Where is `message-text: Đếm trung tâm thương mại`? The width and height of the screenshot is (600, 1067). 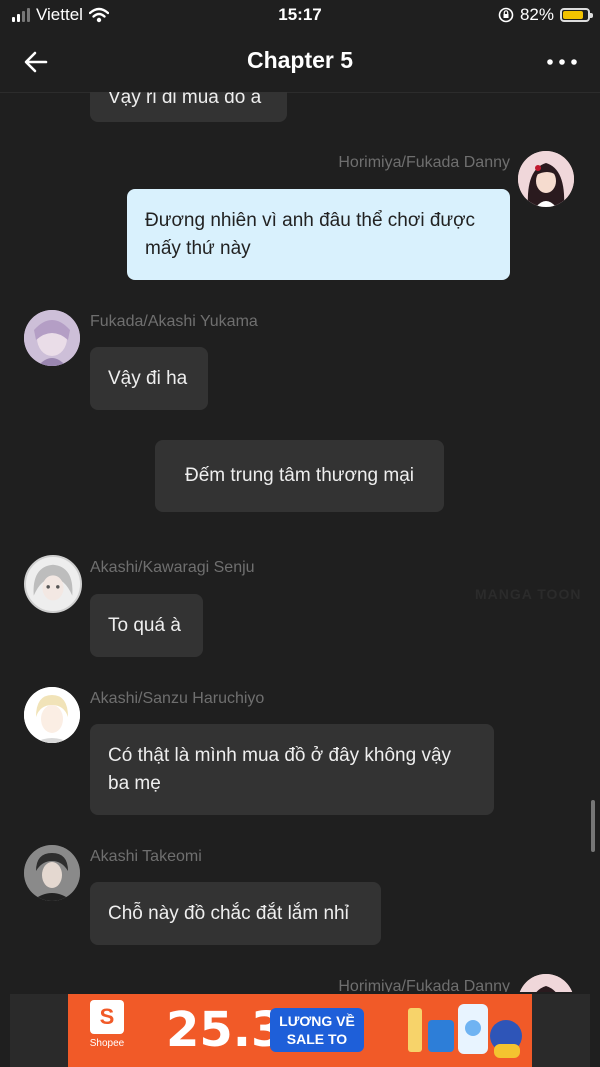
message-text: Đếm trung tâm thương mại is located at coordinates (299, 475).